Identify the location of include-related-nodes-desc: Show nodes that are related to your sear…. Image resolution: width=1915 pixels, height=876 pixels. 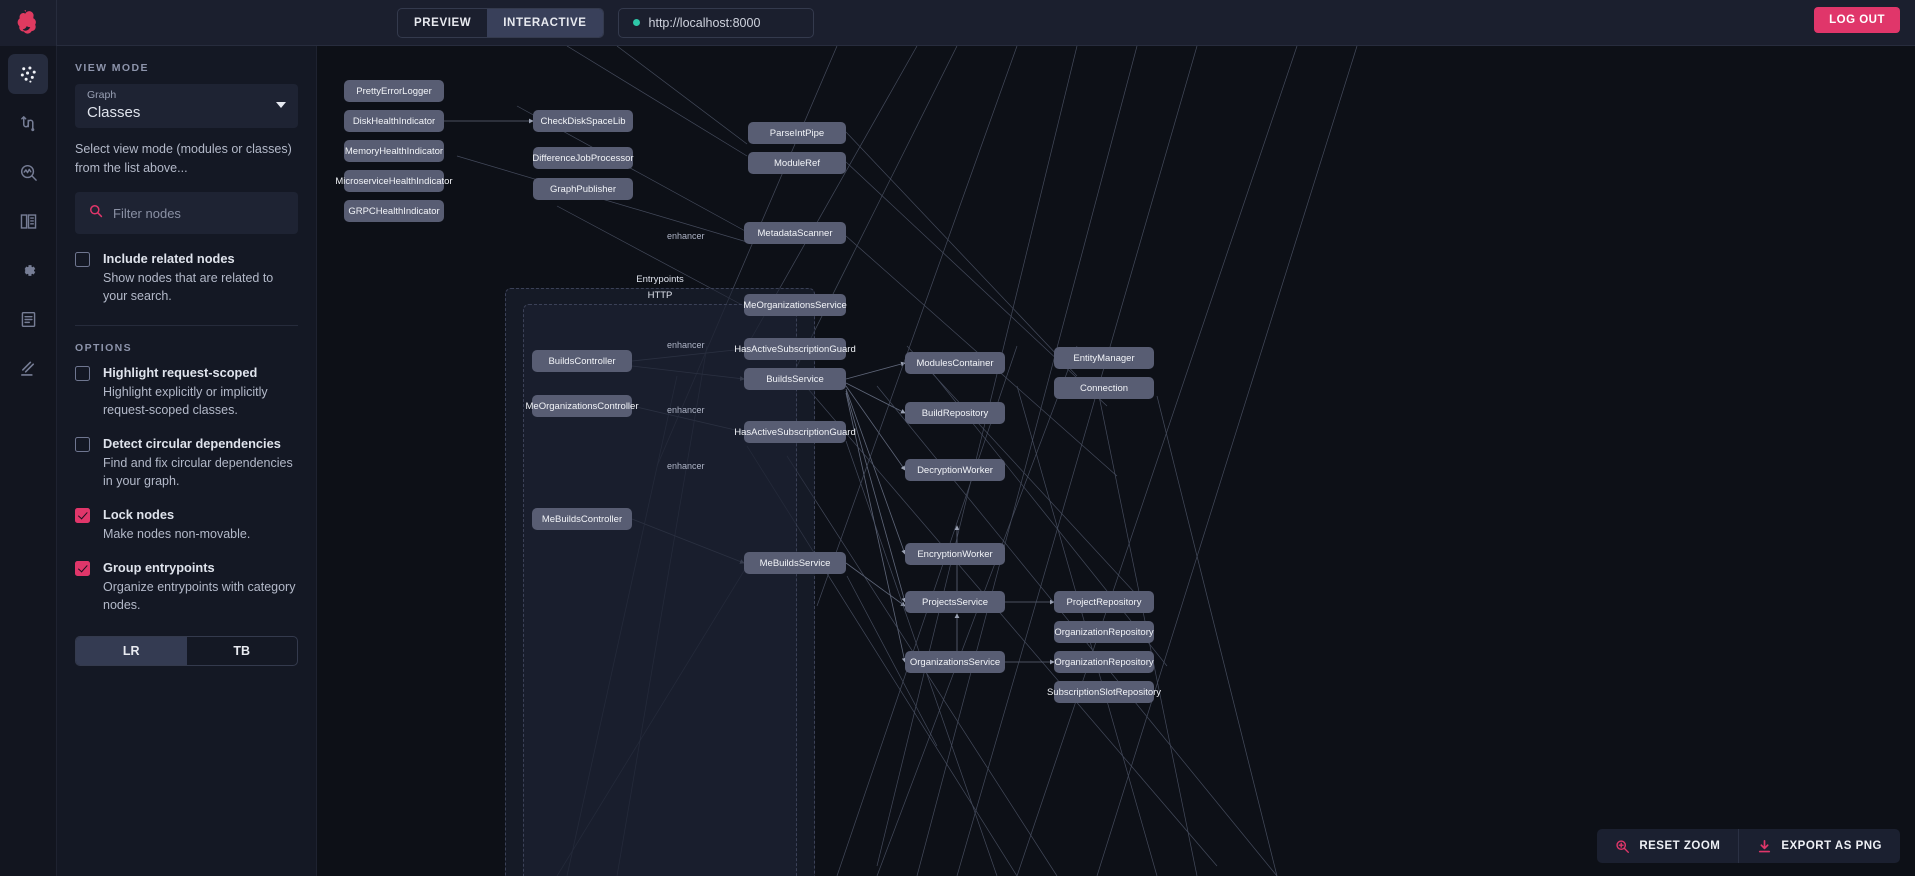
(188, 287).